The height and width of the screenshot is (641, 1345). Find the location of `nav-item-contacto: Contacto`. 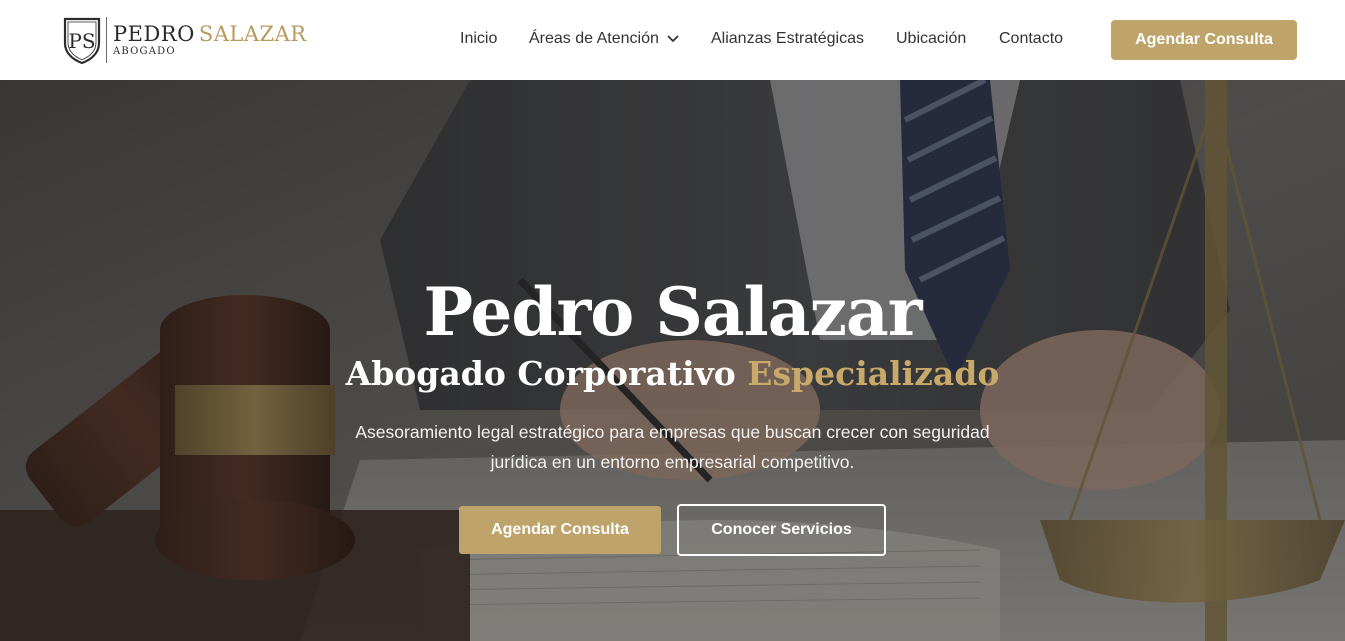

nav-item-contacto: Contacto is located at coordinates (1031, 39).